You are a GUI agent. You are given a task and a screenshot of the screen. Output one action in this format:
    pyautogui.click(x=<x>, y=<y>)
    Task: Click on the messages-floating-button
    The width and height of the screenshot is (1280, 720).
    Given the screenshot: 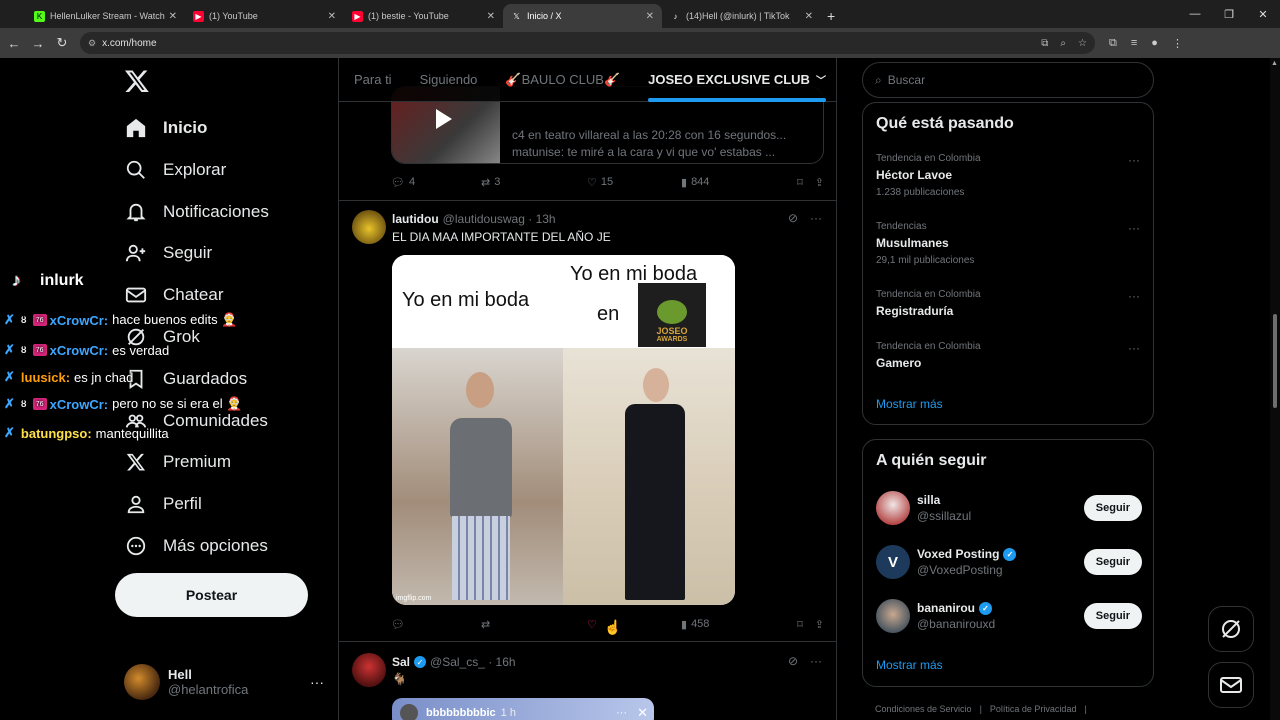 What is the action you would take?
    pyautogui.click(x=1231, y=685)
    